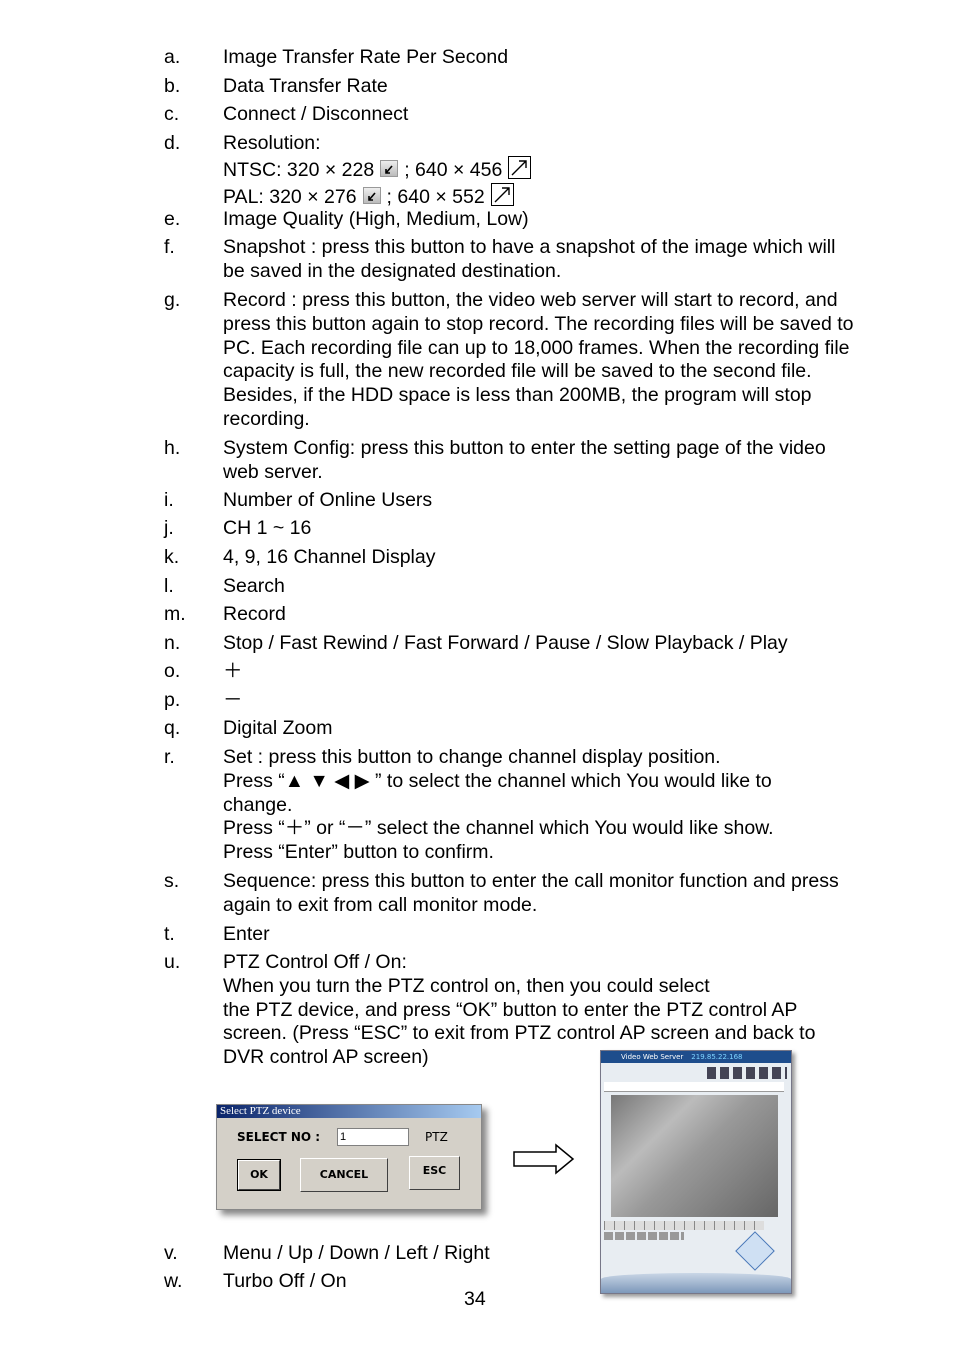 The image size is (954, 1349). Describe the element at coordinates (171, 1253) in the screenshot. I see `item-letter: v.` at that location.